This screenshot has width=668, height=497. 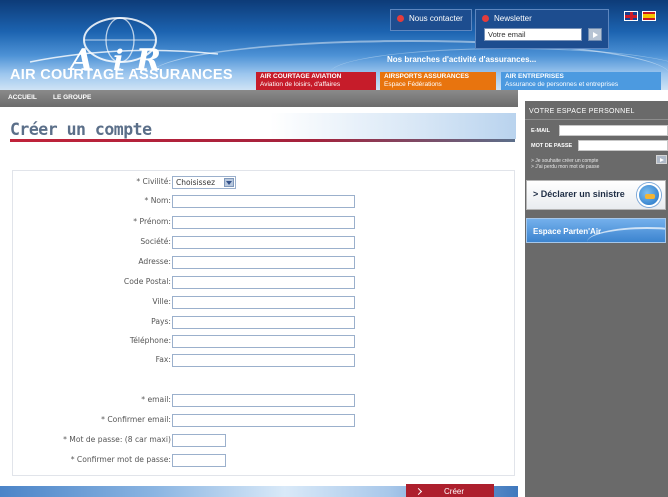 What do you see at coordinates (154, 261) in the screenshot?
I see `adresse-label: Adresse:` at bounding box center [154, 261].